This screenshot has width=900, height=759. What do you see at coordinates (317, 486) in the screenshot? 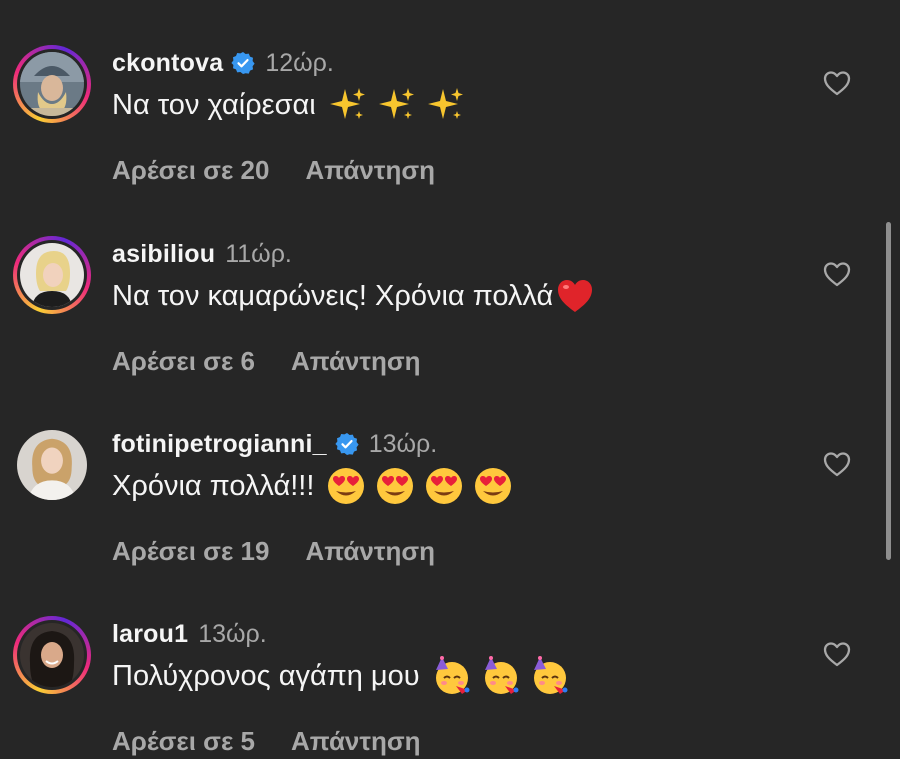
I see `comment-body: Χρόνια πολλά!!!` at bounding box center [317, 486].